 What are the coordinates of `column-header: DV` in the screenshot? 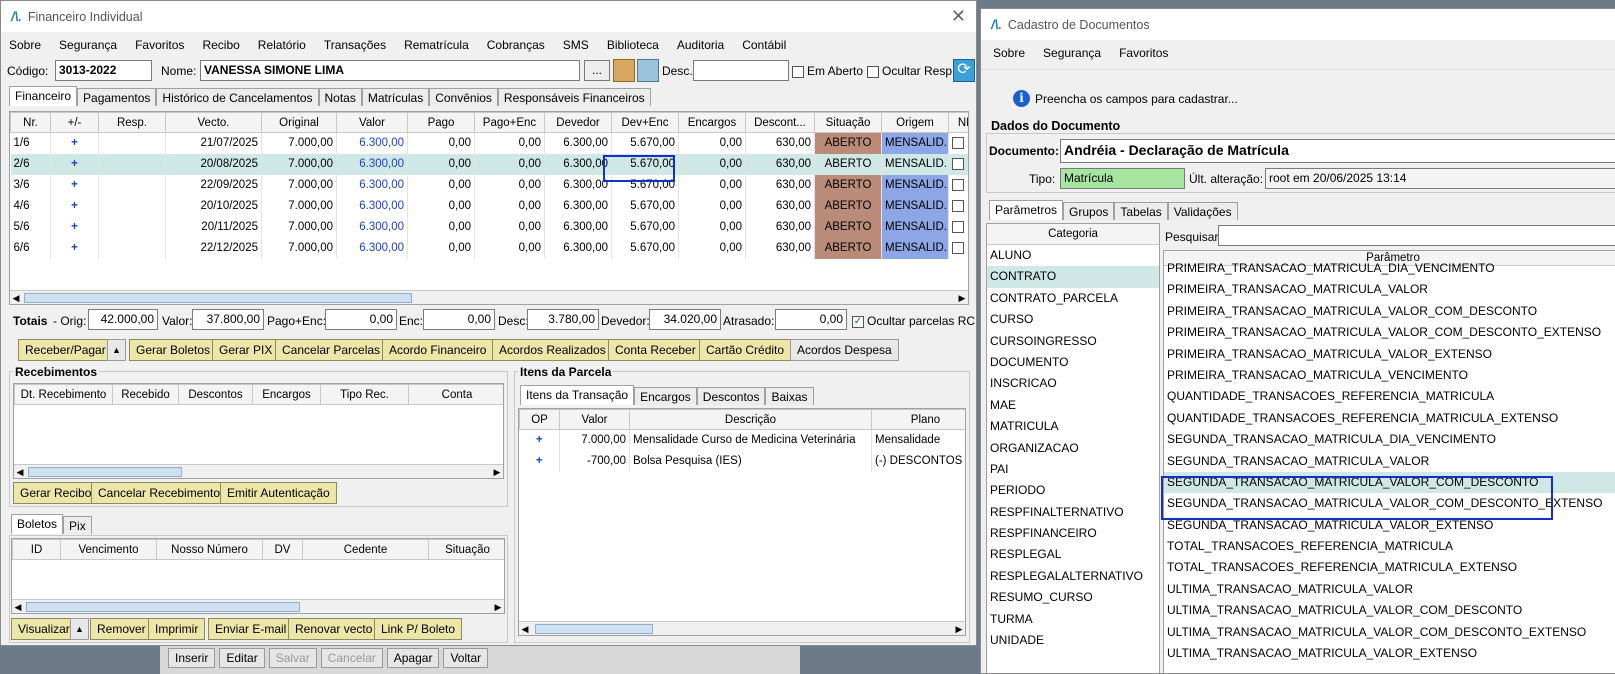 It's located at (282, 549).